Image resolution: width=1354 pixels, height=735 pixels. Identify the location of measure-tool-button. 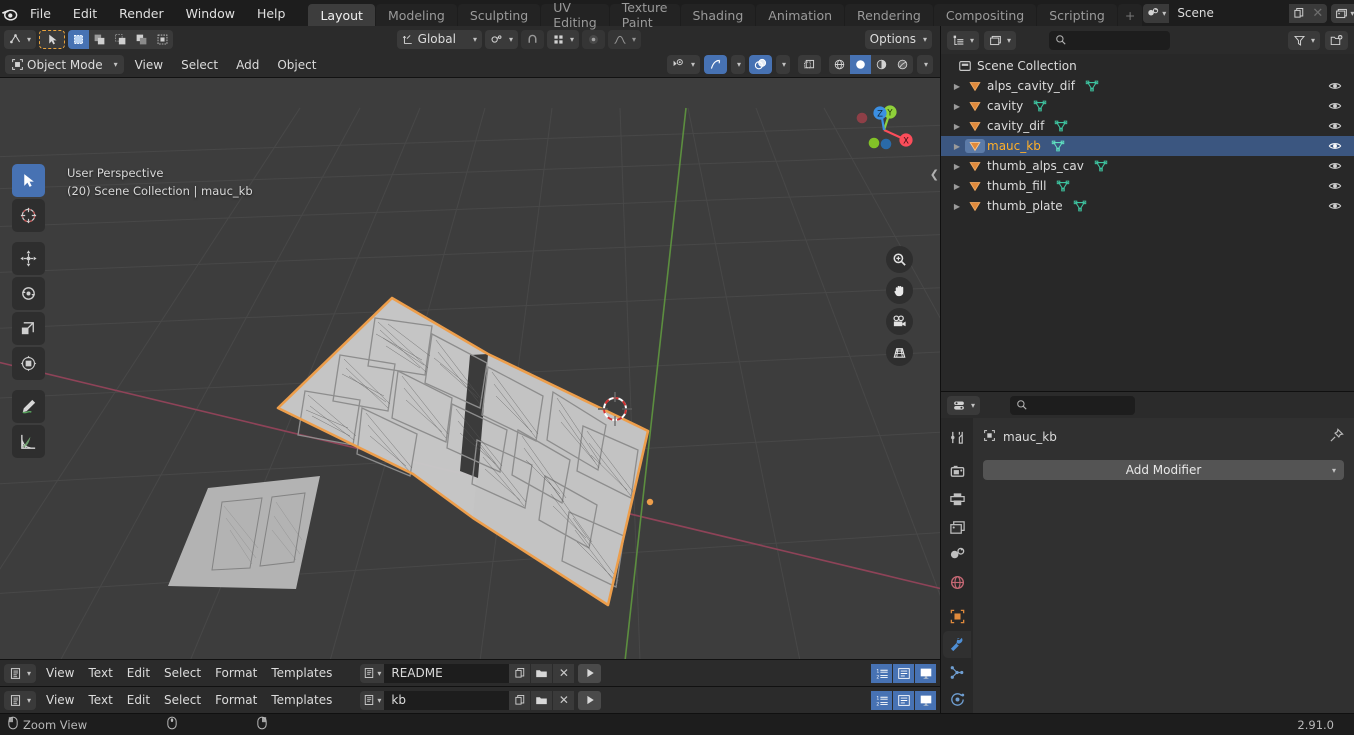
(28, 441).